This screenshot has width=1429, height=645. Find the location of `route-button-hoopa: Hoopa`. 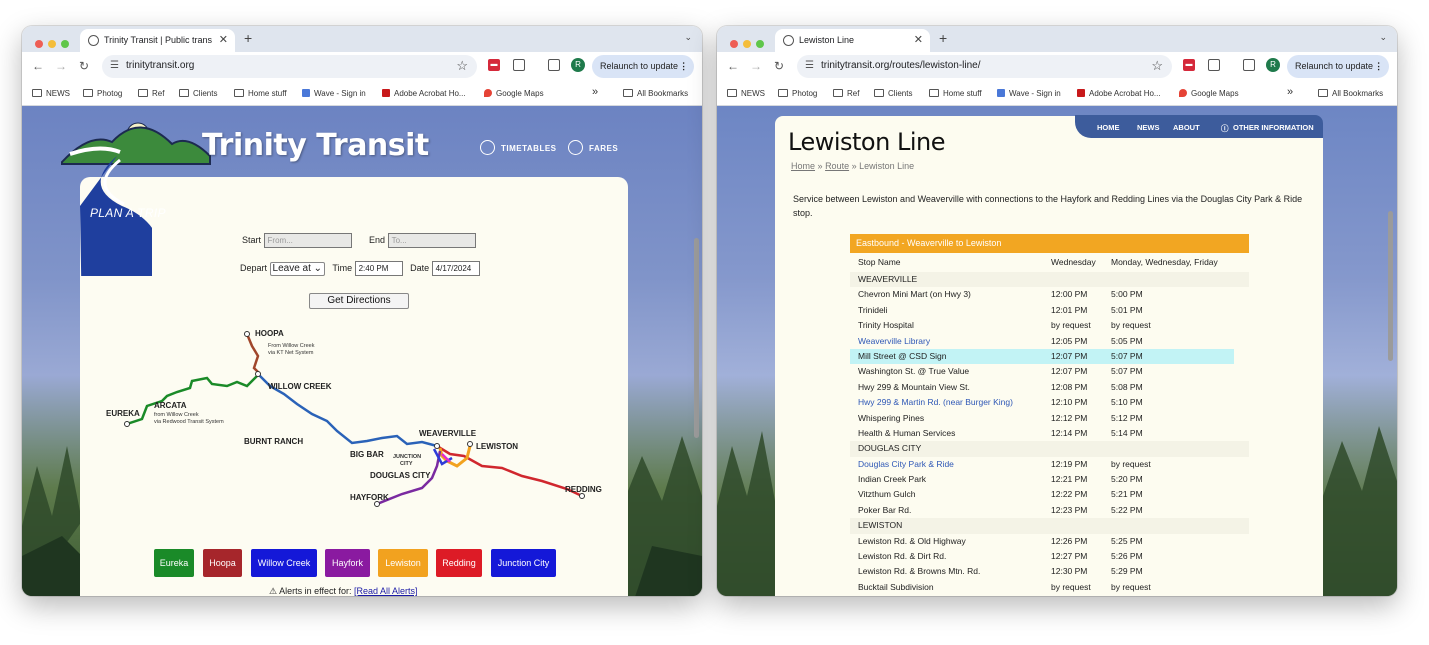

route-button-hoopa: Hoopa is located at coordinates (222, 563).